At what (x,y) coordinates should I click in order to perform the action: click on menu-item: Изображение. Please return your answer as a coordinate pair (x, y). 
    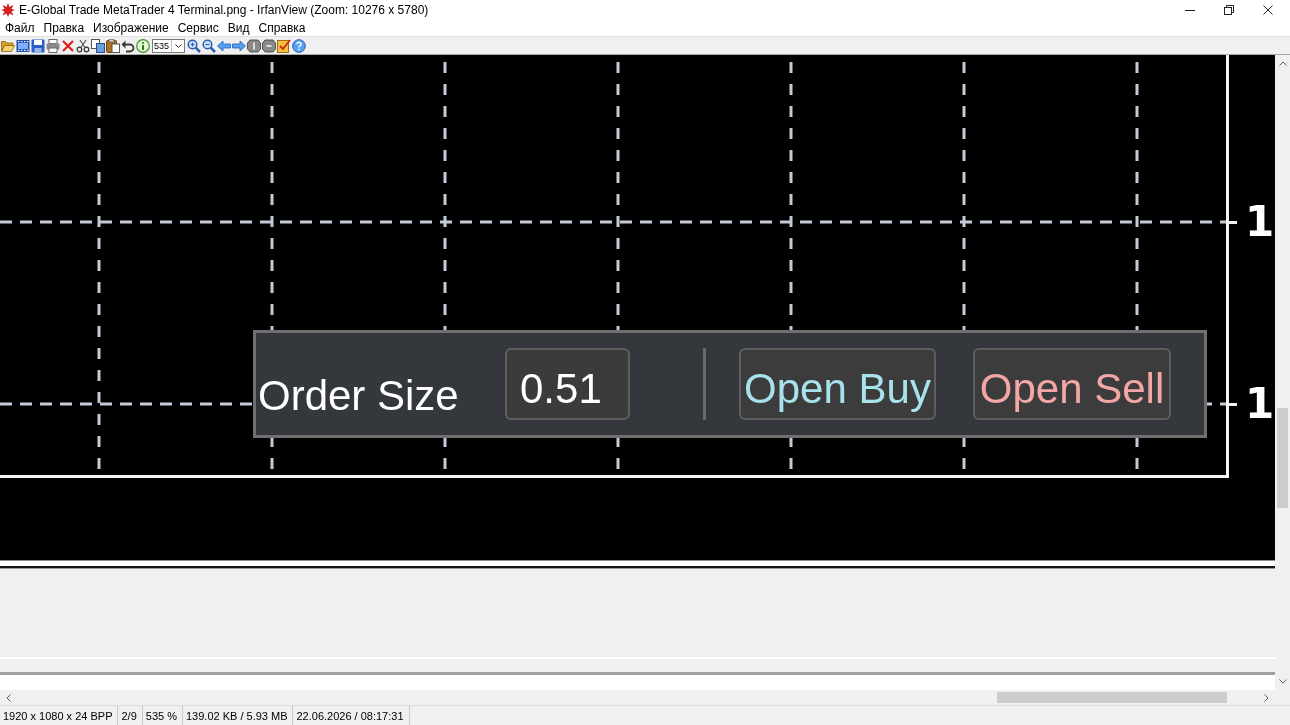
    Looking at the image, I should click on (131, 28).